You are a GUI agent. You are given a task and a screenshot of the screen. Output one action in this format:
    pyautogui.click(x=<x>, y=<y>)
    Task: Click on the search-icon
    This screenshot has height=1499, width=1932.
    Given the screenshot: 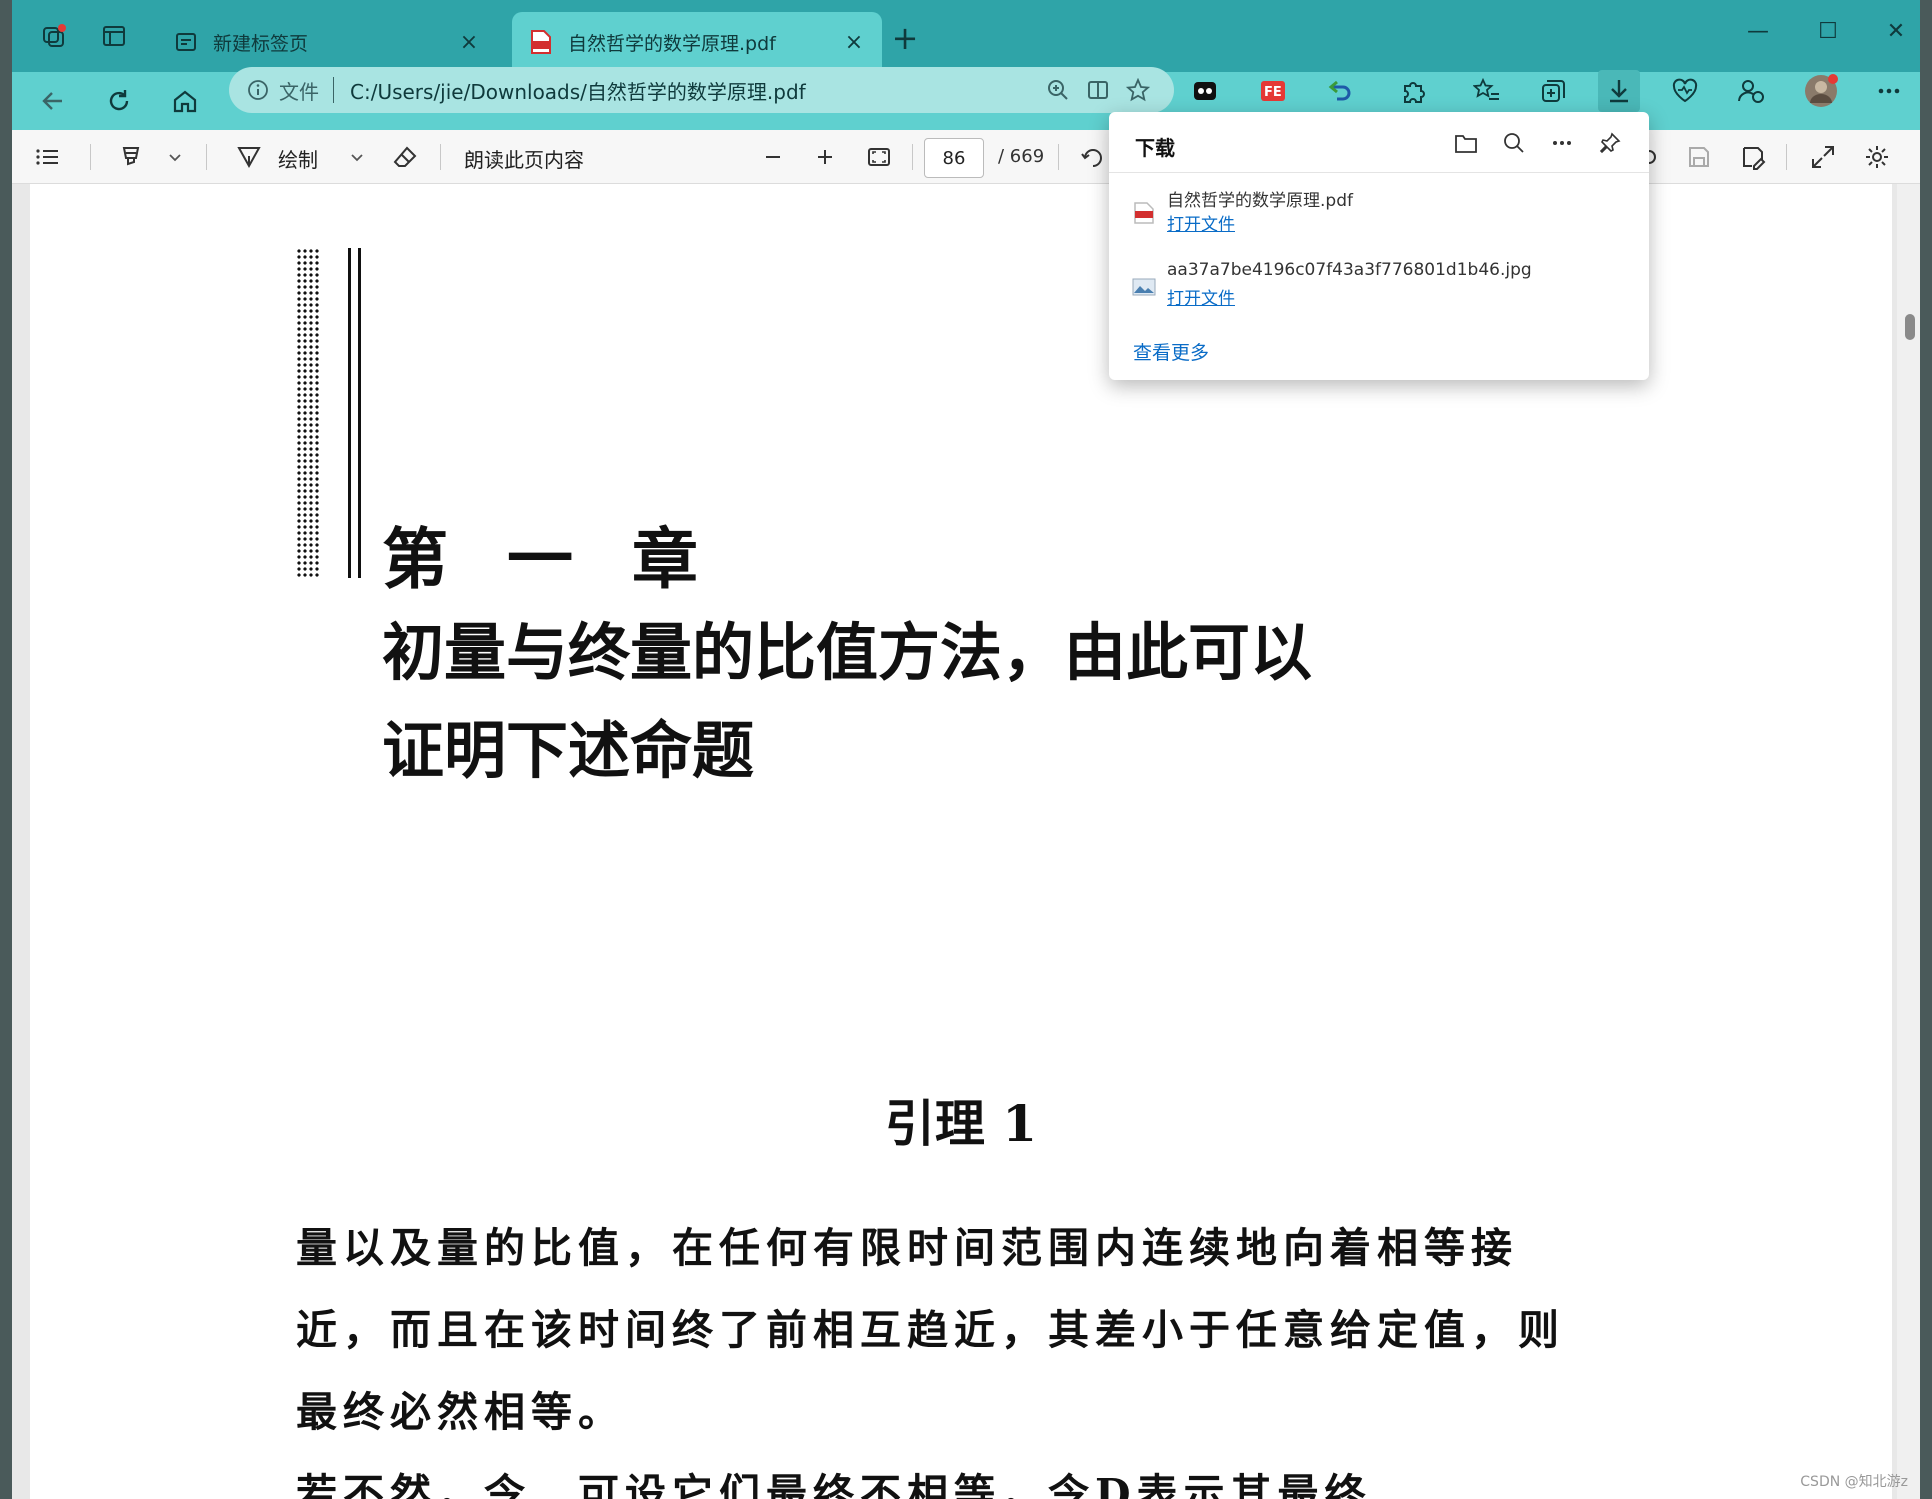 What is the action you would take?
    pyautogui.click(x=1514, y=143)
    